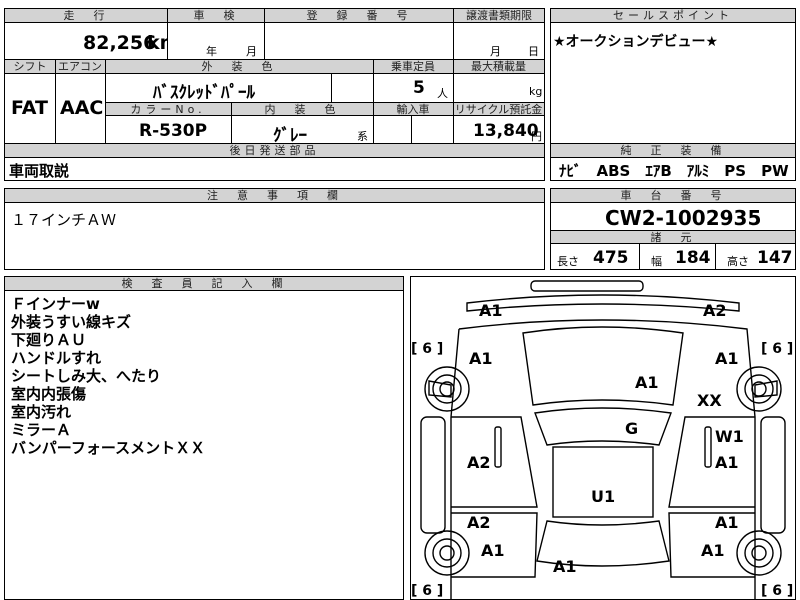 The width and height of the screenshot is (800, 600). I want to click on inspector-line: 室内汚れ, so click(41, 412).